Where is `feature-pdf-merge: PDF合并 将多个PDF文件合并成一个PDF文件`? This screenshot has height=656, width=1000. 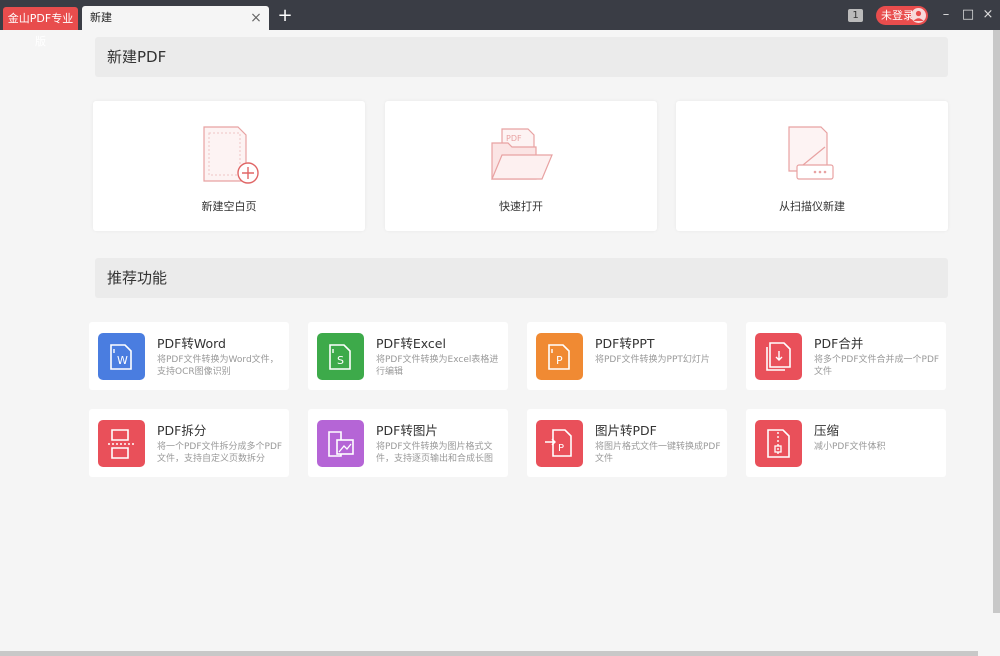 feature-pdf-merge: PDF合并 将多个PDF文件合并成一个PDF文件 is located at coordinates (846, 356).